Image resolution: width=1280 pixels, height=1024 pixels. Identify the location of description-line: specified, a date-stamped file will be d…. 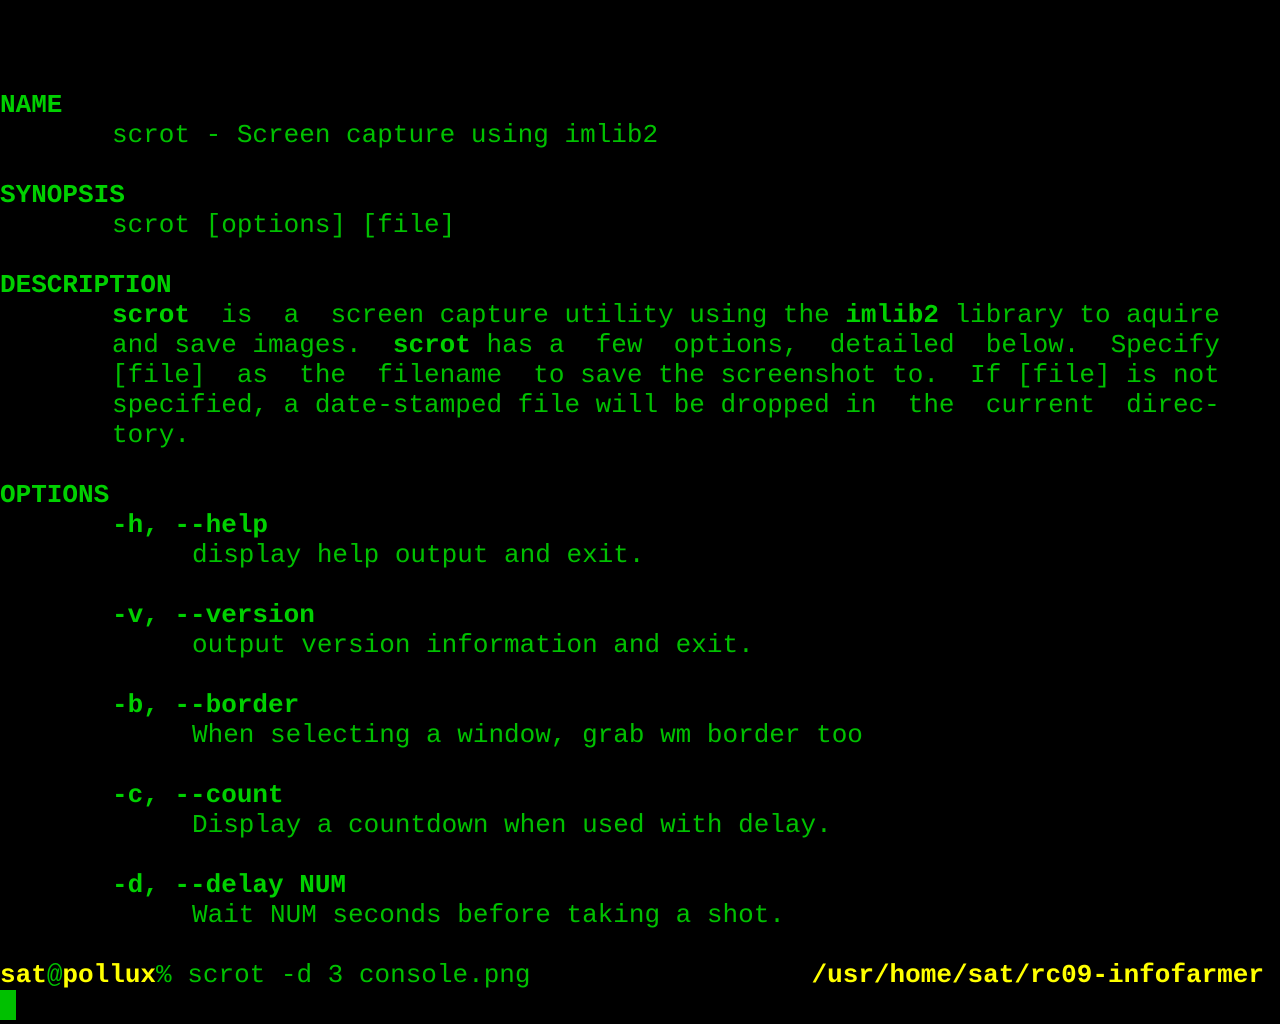
(666, 405).